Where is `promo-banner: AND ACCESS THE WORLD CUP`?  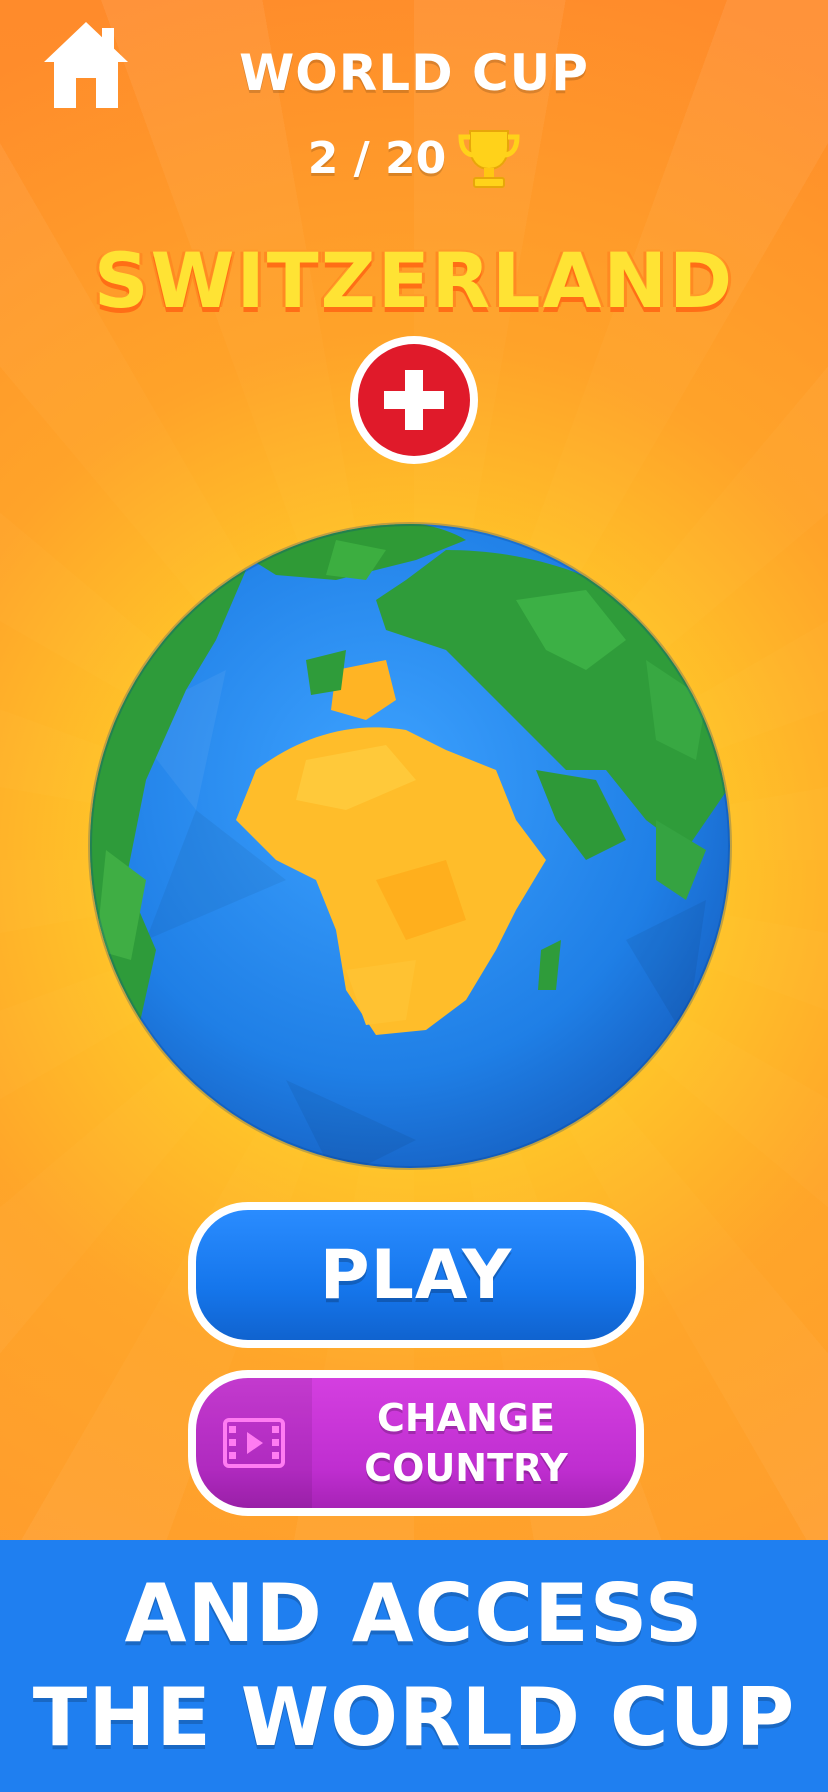 promo-banner: AND ACCESS THE WORLD CUP is located at coordinates (414, 1666).